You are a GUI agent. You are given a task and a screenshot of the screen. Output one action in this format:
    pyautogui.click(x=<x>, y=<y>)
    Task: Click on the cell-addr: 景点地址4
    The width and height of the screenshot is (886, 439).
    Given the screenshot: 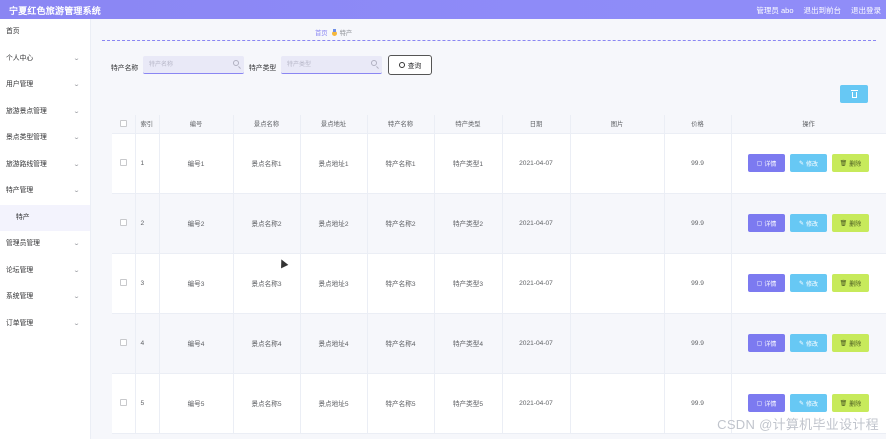 What is the action you would take?
    pyautogui.click(x=334, y=343)
    